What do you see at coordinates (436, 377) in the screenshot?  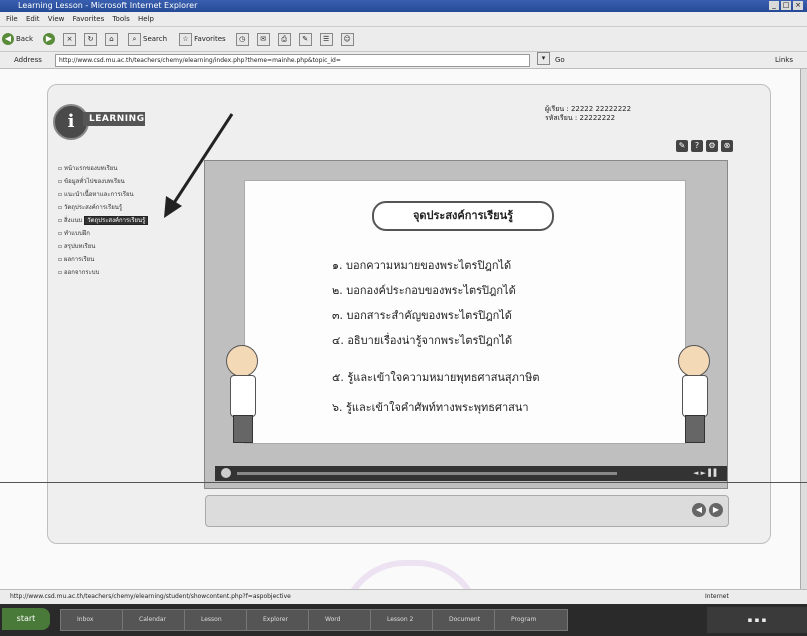 I see `objective-item: ๕. รู้และเข้าใจความหมายพุทธศาสนสุภาษิต` at bounding box center [436, 377].